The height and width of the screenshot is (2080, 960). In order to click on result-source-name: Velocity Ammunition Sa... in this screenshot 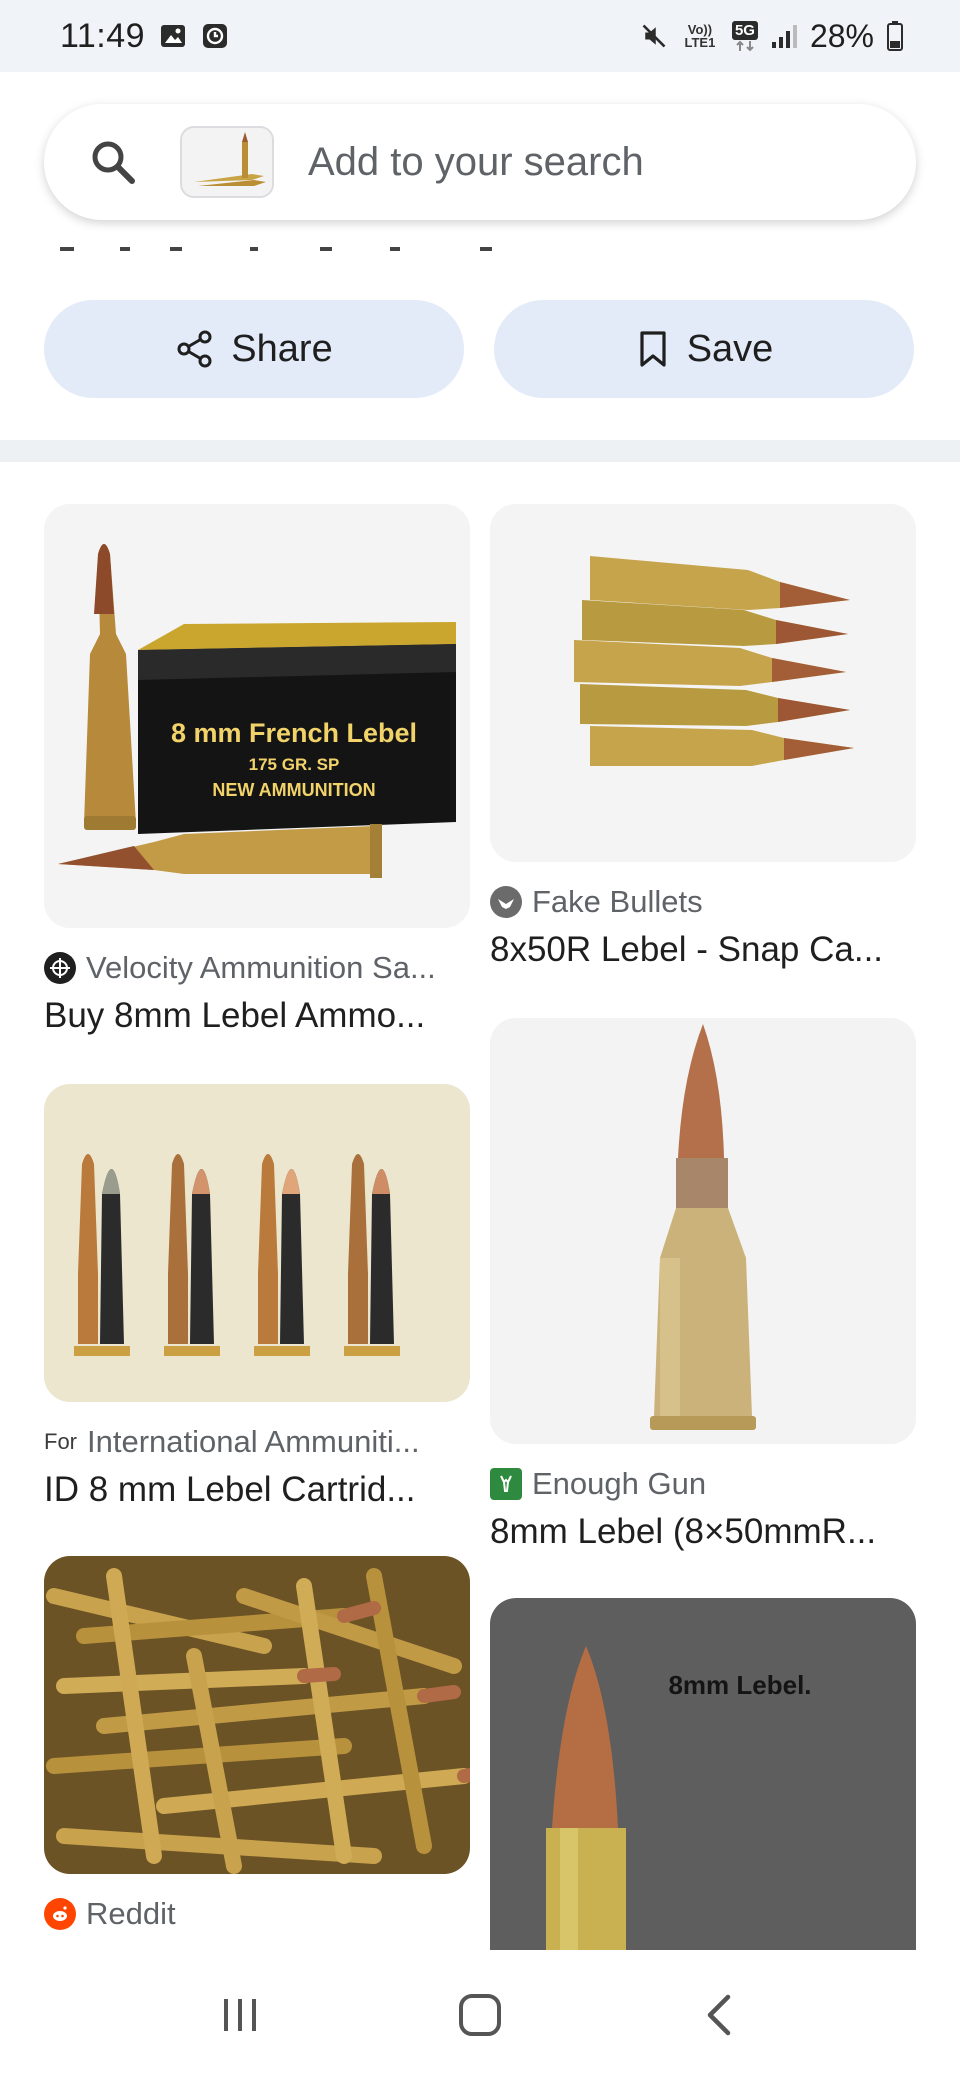, I will do `click(261, 967)`.